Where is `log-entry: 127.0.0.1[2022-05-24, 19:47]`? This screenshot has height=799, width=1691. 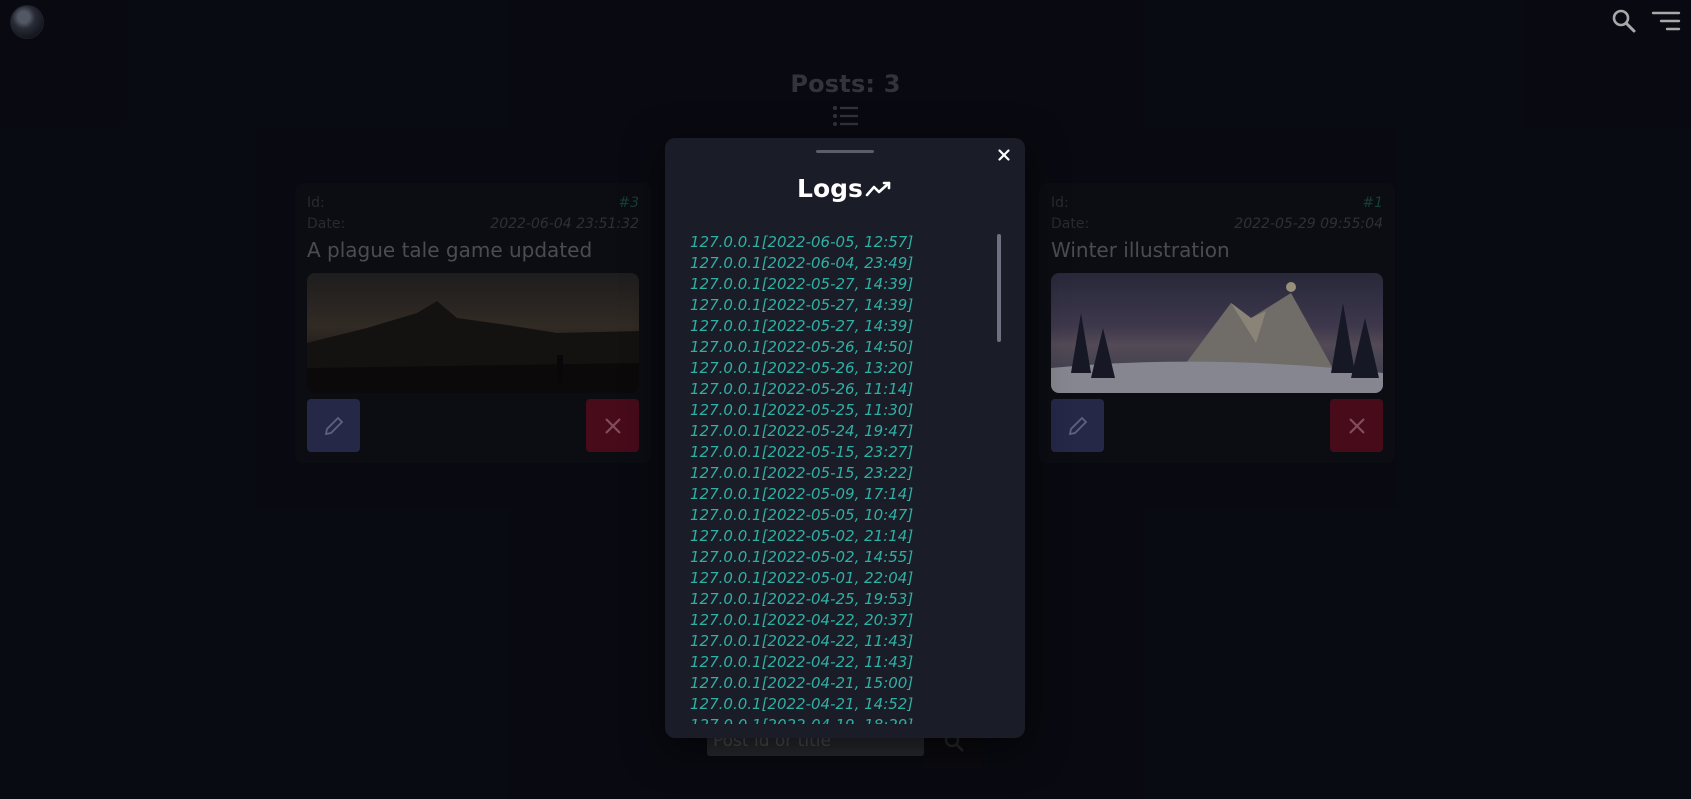 log-entry: 127.0.0.1[2022-05-24, 19:47] is located at coordinates (802, 431).